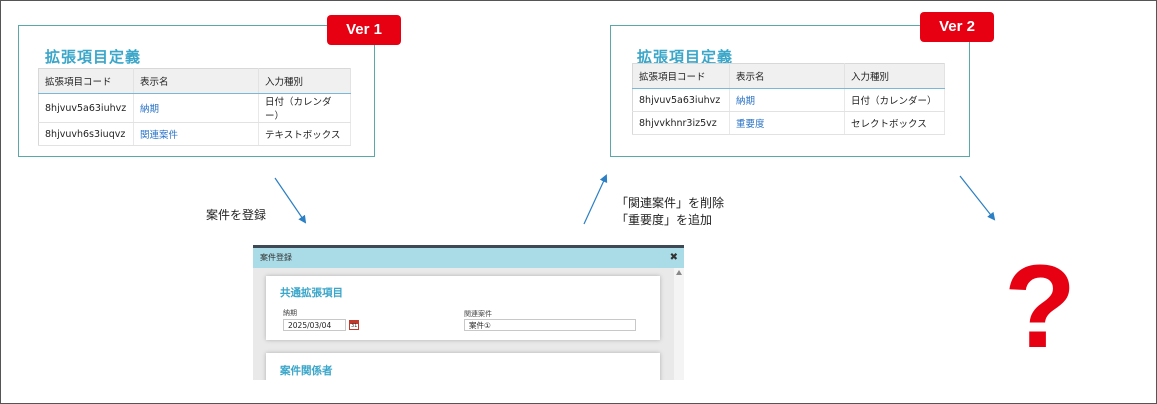  I want to click on section-title-common: 共通拡張項目, so click(311, 293).